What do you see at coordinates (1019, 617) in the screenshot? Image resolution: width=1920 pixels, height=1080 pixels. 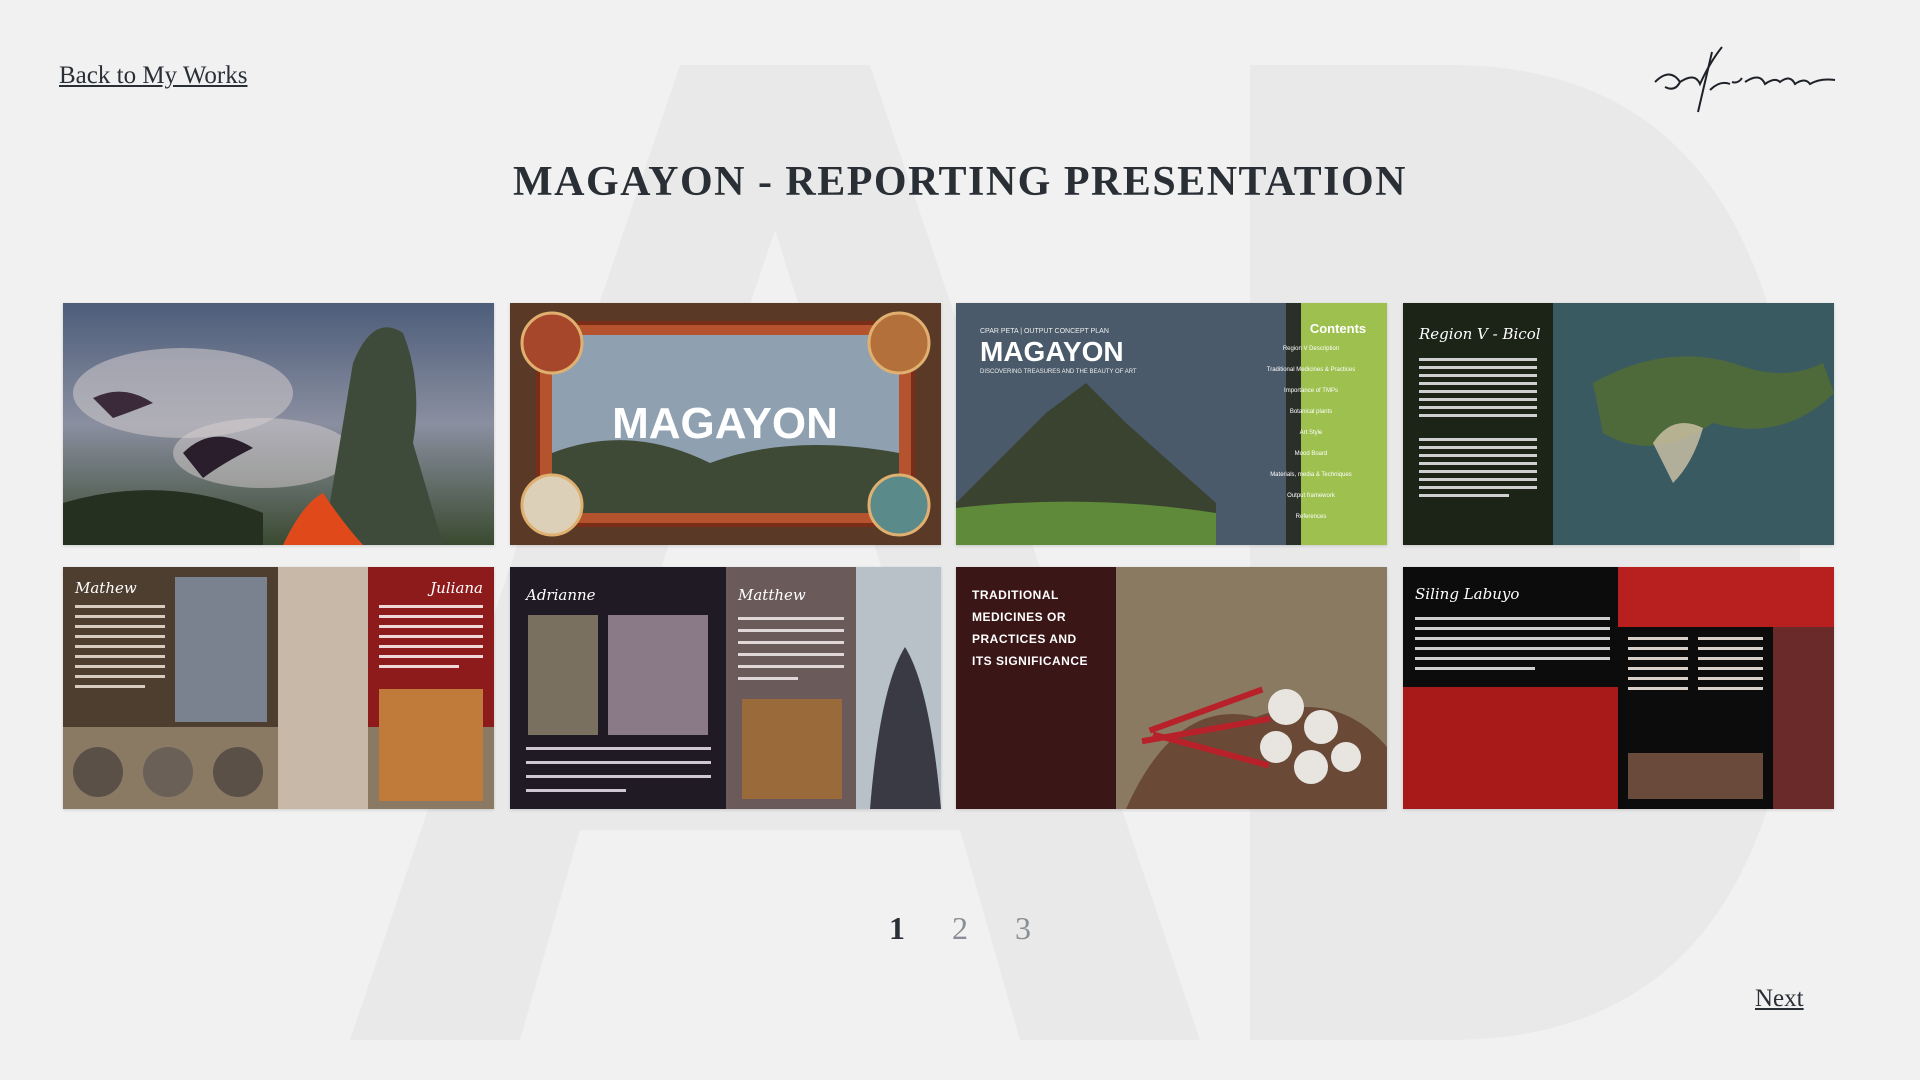 I see `traditional-line: MEDICINES OR` at bounding box center [1019, 617].